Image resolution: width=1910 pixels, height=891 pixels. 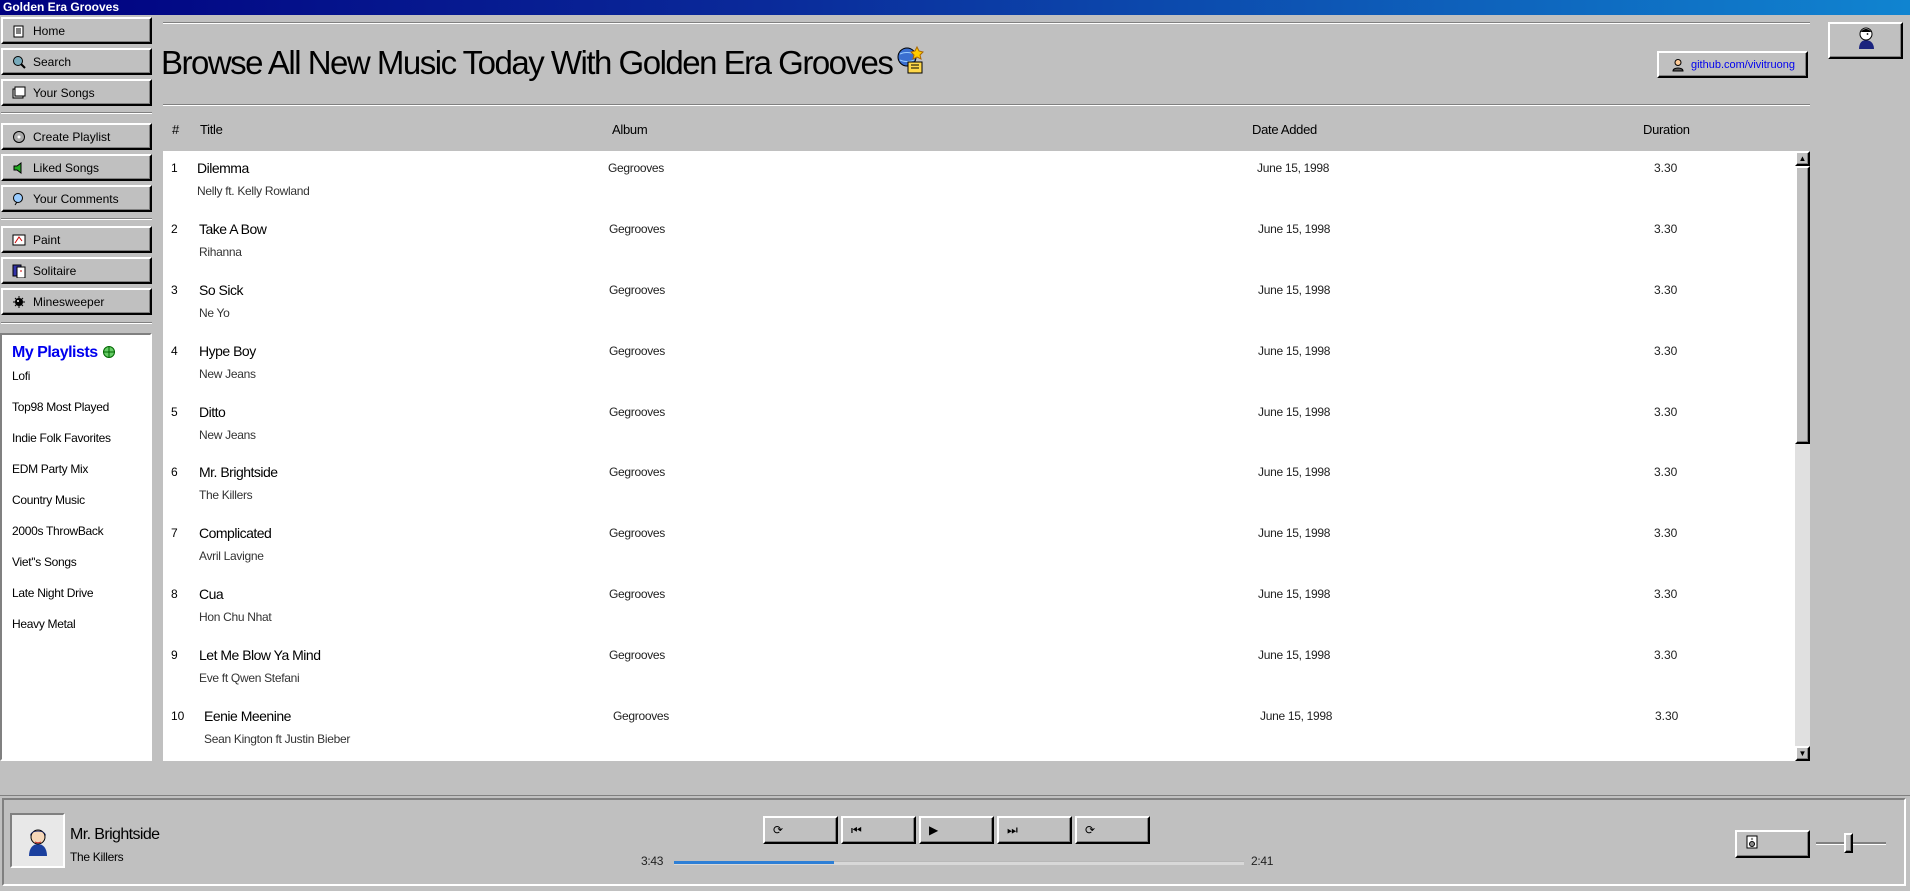 What do you see at coordinates (1090, 830) in the screenshot?
I see `repeat-icon: ⟳` at bounding box center [1090, 830].